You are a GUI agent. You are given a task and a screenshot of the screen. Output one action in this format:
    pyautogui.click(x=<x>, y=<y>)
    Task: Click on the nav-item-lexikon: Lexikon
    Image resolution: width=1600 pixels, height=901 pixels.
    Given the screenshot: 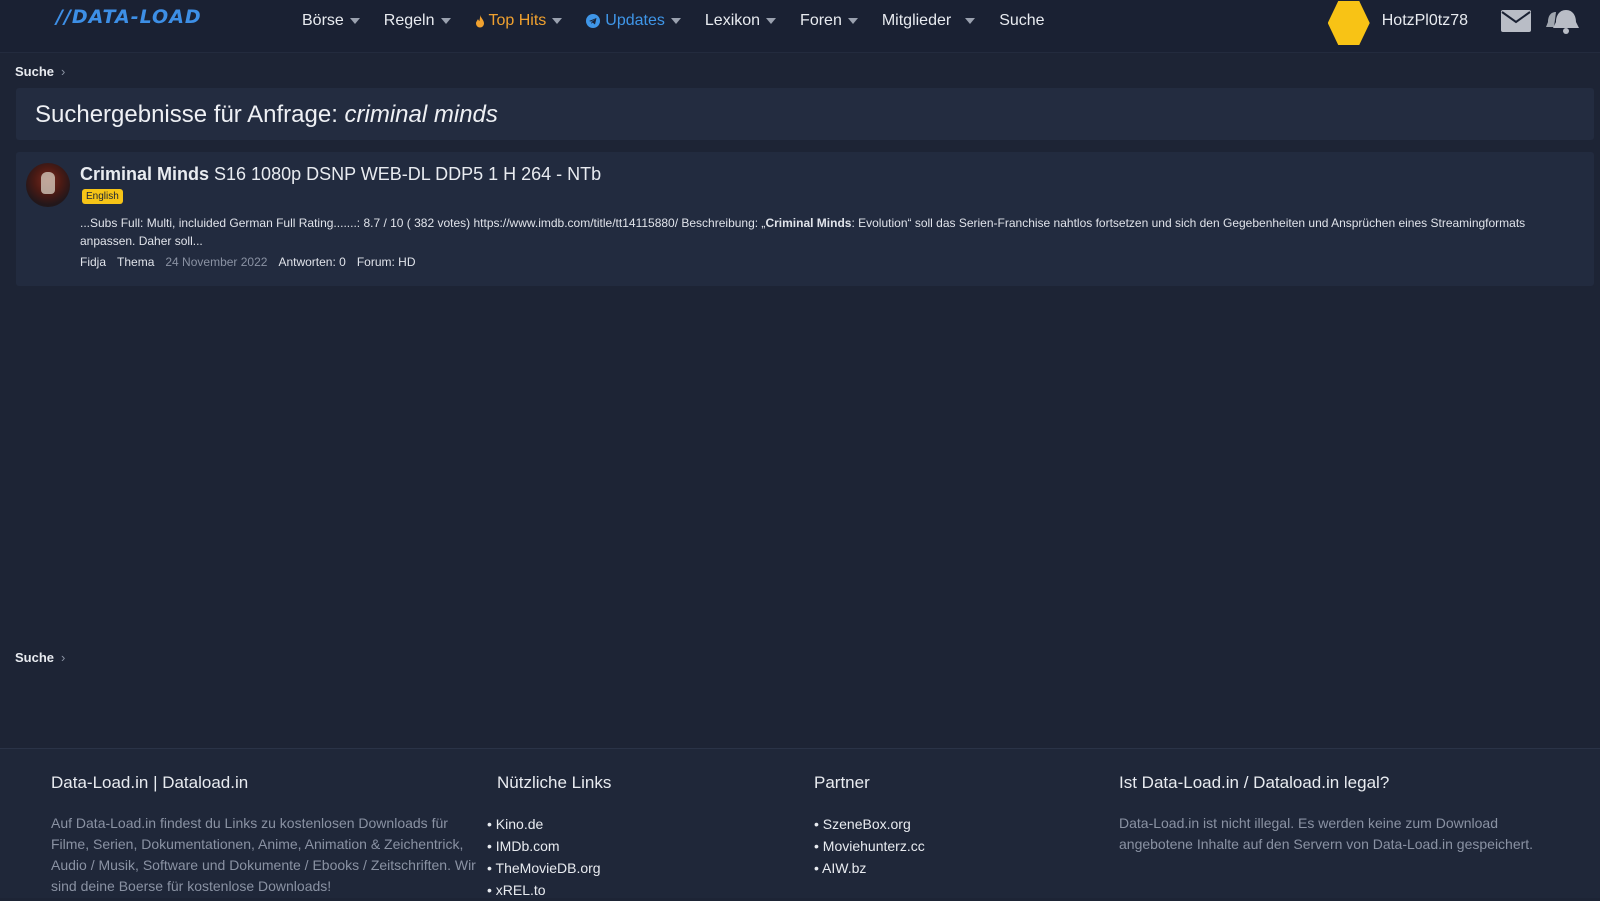 What is the action you would take?
    pyautogui.click(x=740, y=21)
    